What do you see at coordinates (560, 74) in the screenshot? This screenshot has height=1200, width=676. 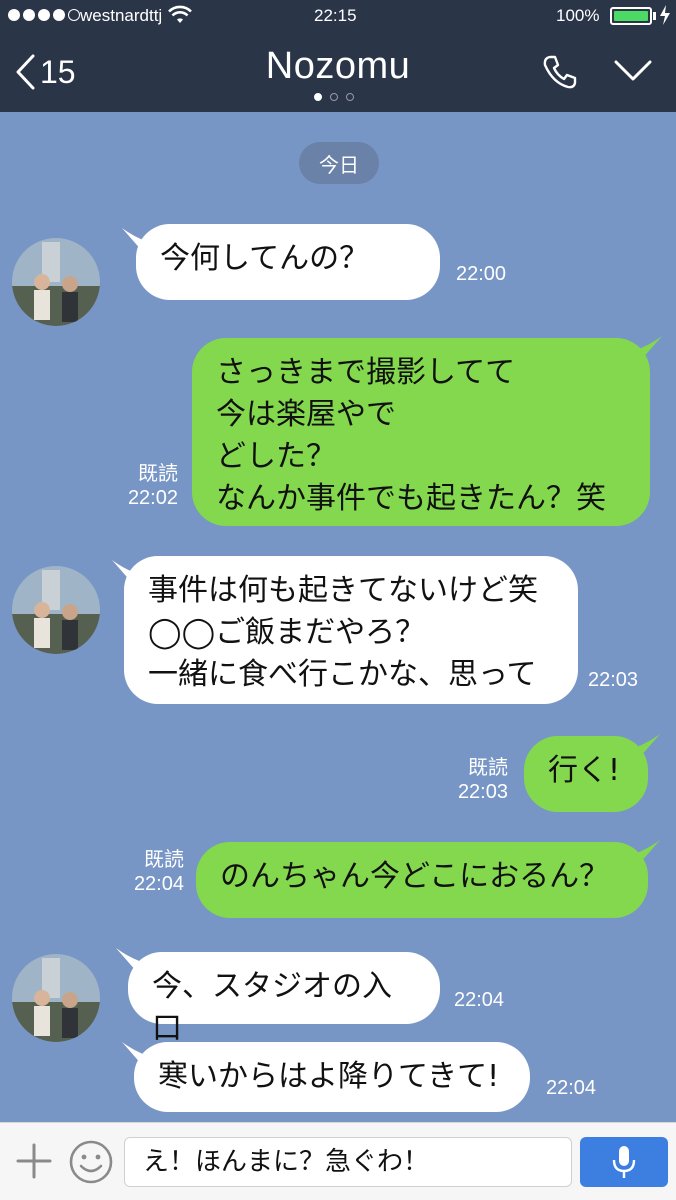 I see `call-icon` at bounding box center [560, 74].